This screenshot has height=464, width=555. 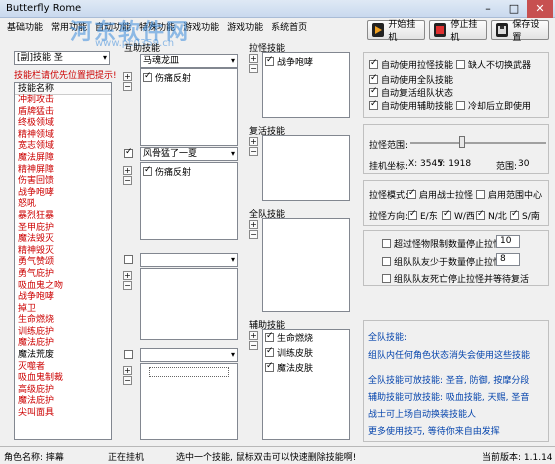 What do you see at coordinates (488, 9) in the screenshot?
I see `minimize-button: –` at bounding box center [488, 9].